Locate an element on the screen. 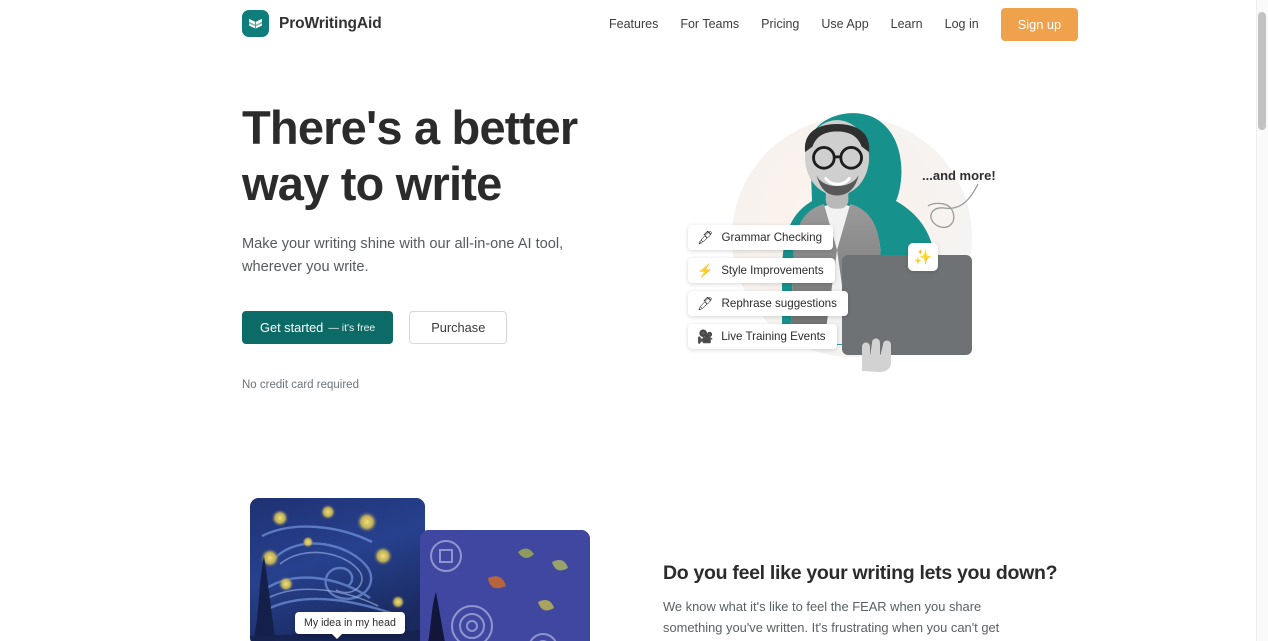 This screenshot has height=641, width=1268. purchase-button: Purchase is located at coordinates (458, 327).